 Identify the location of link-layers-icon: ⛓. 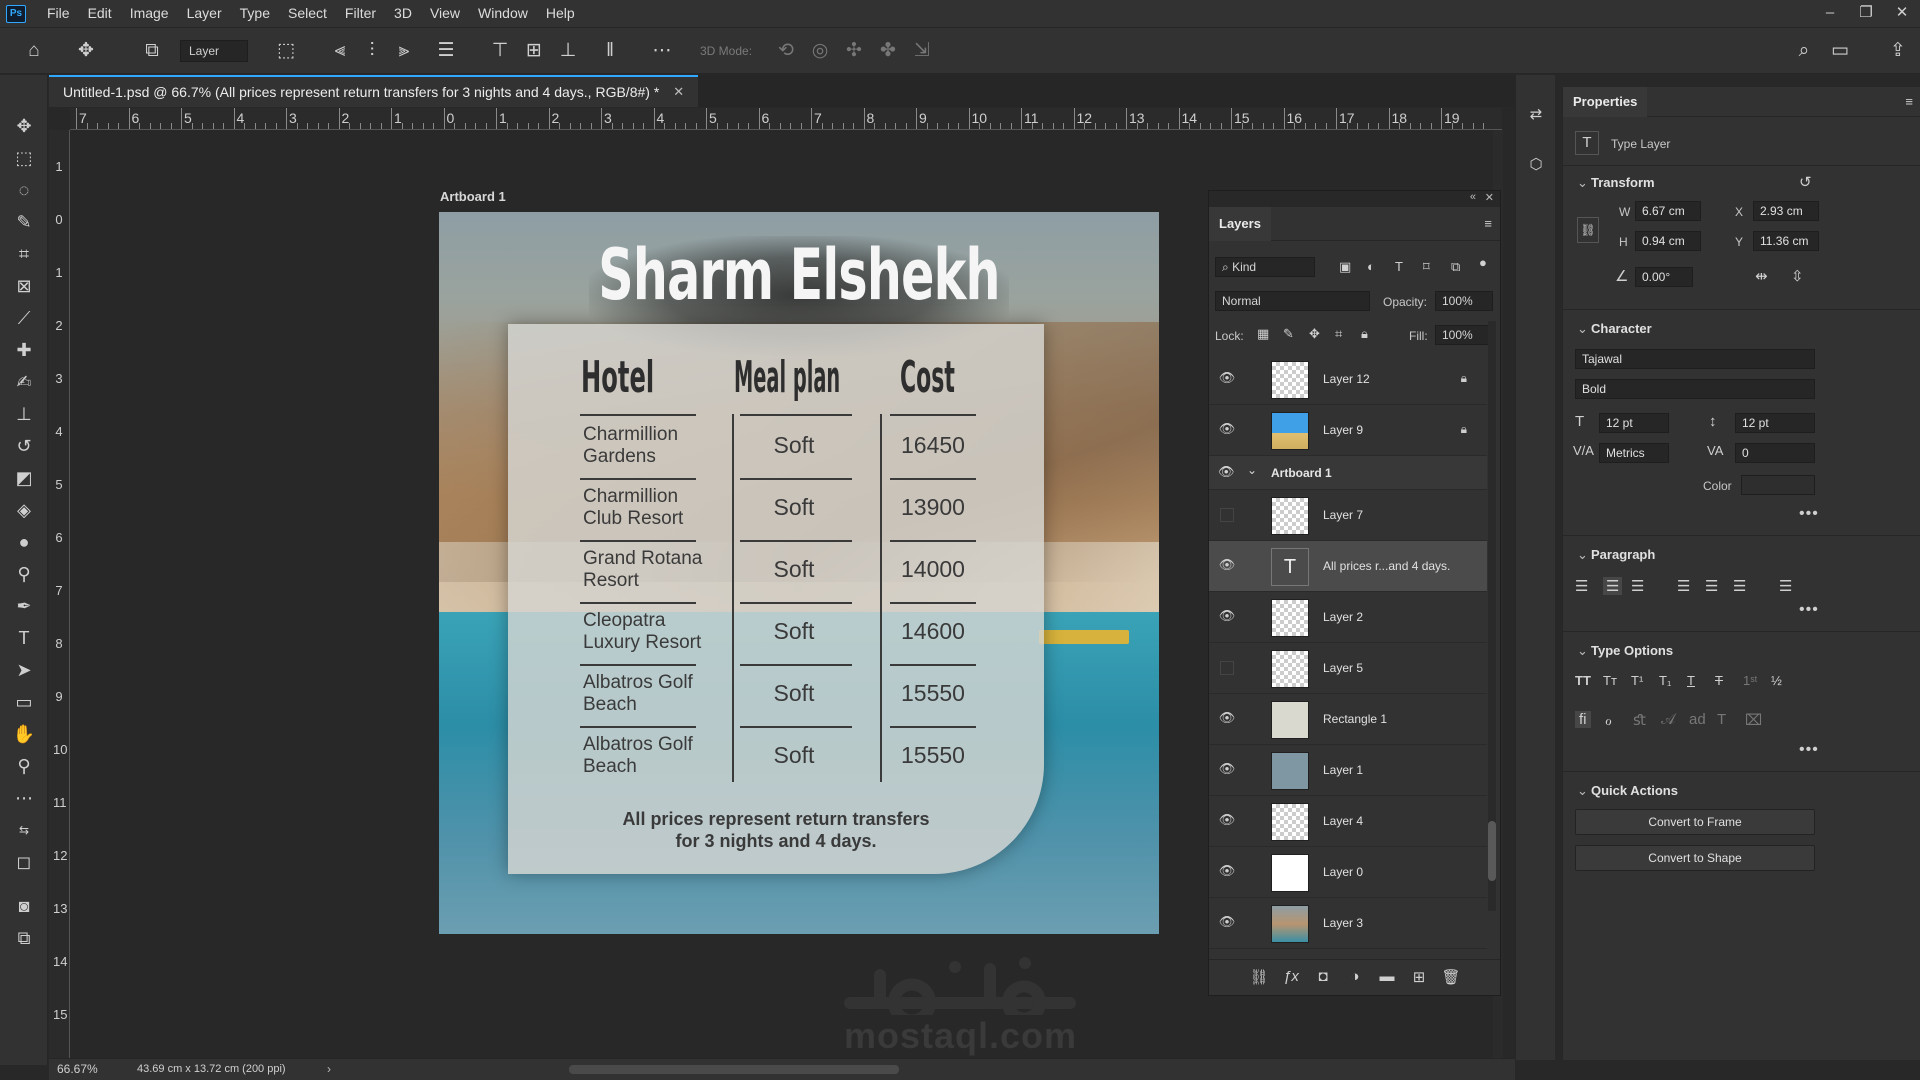
(1259, 977).